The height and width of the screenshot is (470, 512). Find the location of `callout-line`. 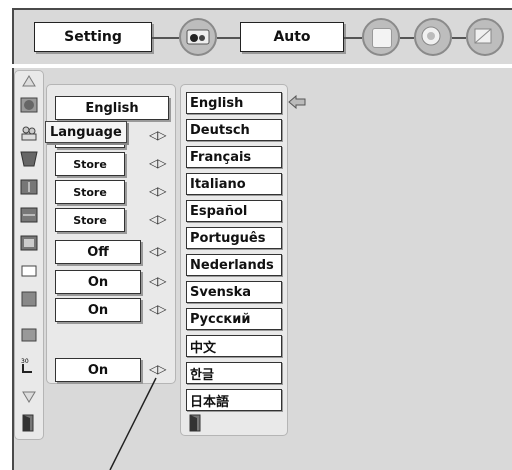

callout-line is located at coordinates (133, 423).